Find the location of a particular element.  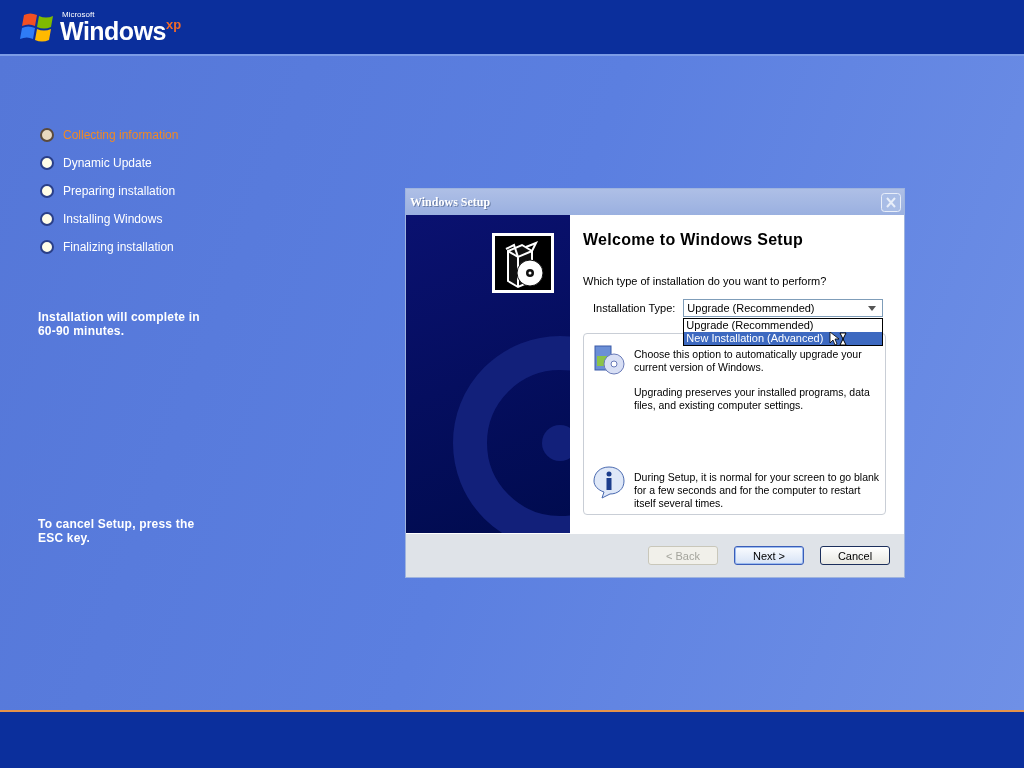

info-icon is located at coordinates (609, 482).